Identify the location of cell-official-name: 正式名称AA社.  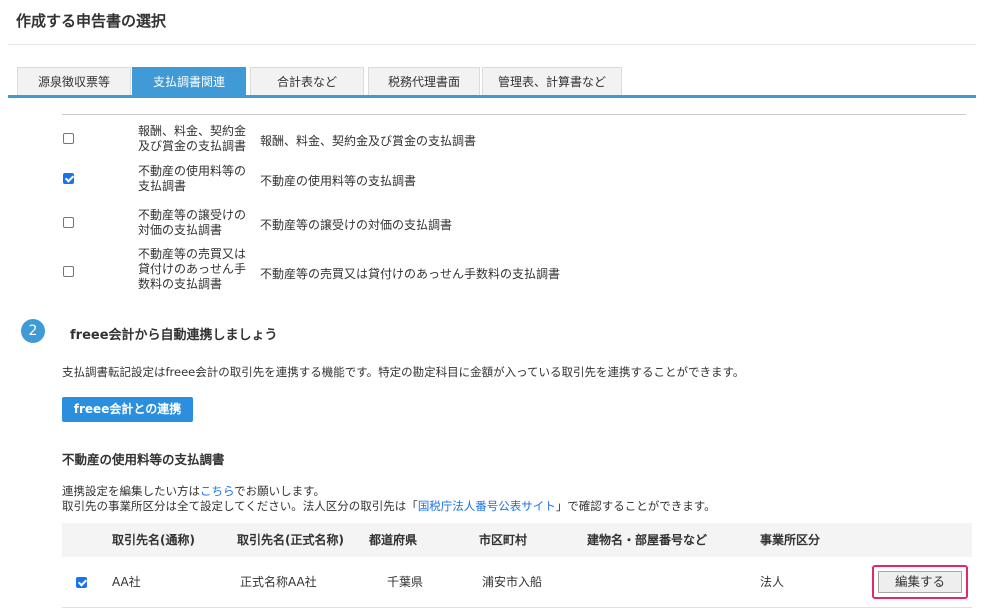
(278, 582).